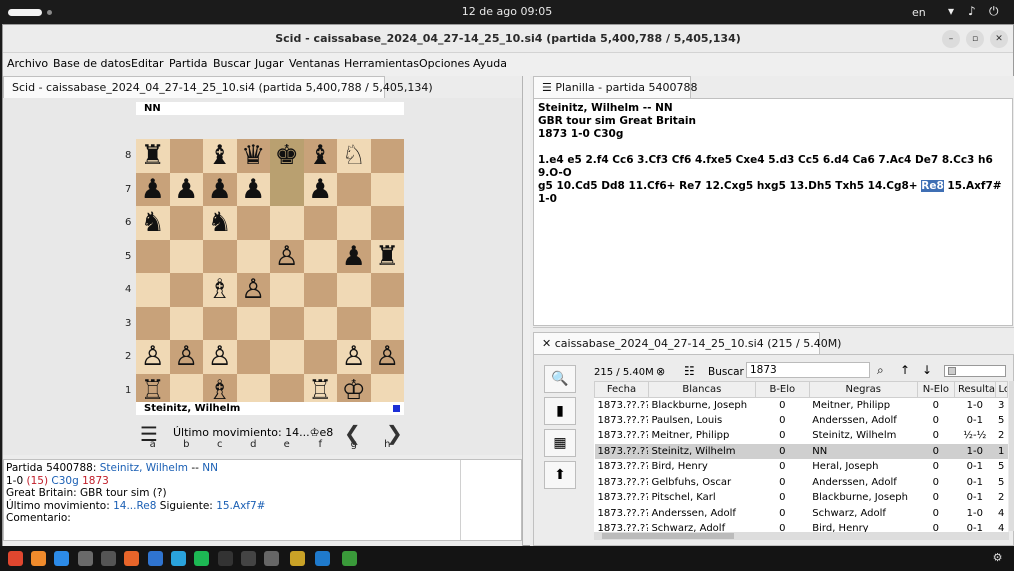 The width and height of the screenshot is (1014, 571). What do you see at coordinates (153, 290) in the screenshot?
I see `square-a4` at bounding box center [153, 290].